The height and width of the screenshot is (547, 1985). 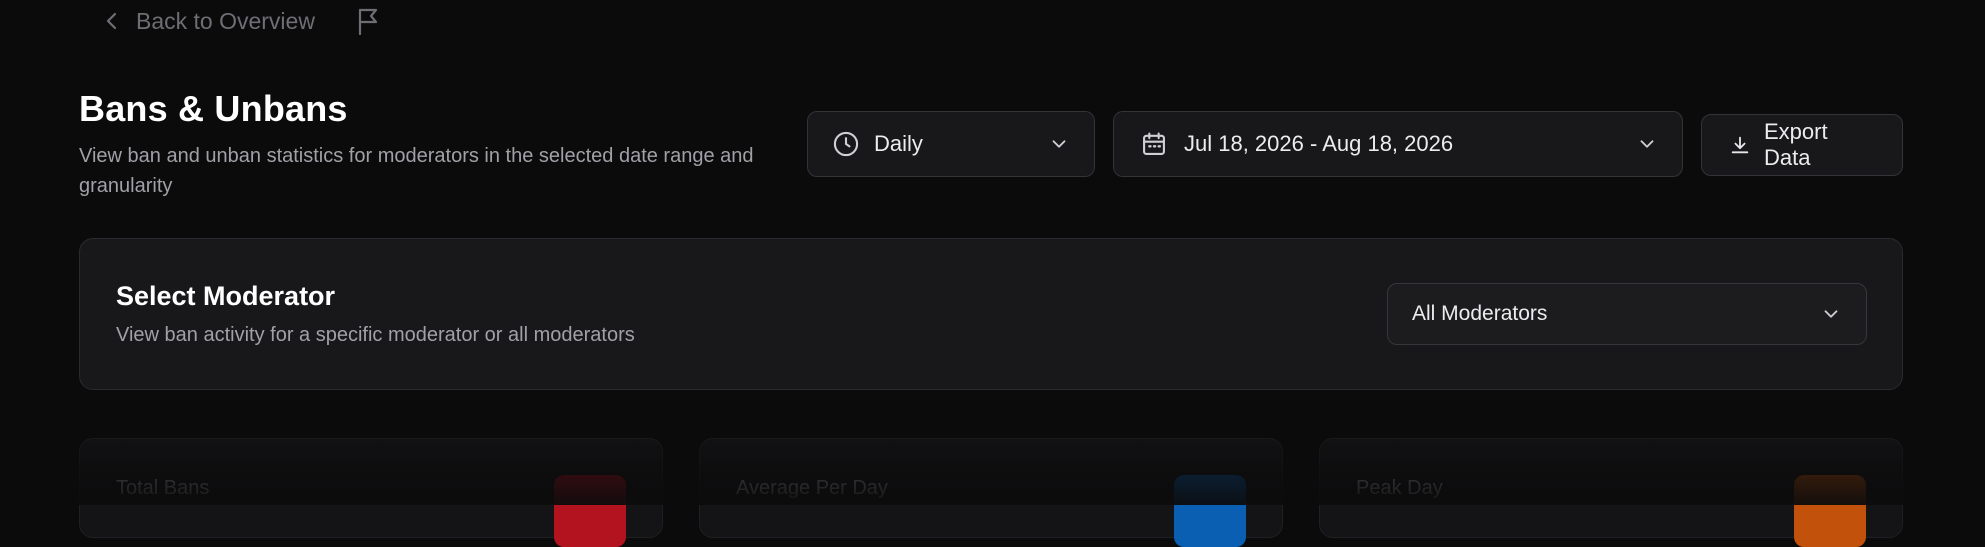 What do you see at coordinates (1796, 144) in the screenshot?
I see `export-data-label: Export Data` at bounding box center [1796, 144].